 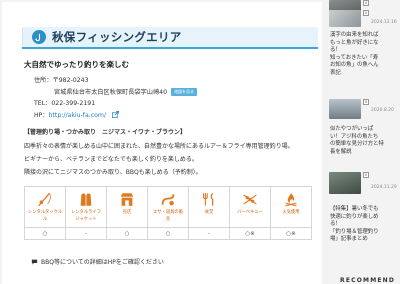 I want to click on hp-row: HP：http://akiu-fa.com/, so click(x=76, y=114).